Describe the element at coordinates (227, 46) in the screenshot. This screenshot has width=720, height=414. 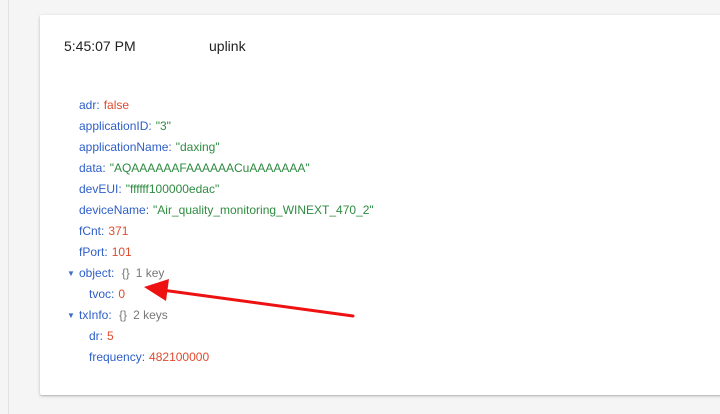
I see `event-type: uplink` at that location.